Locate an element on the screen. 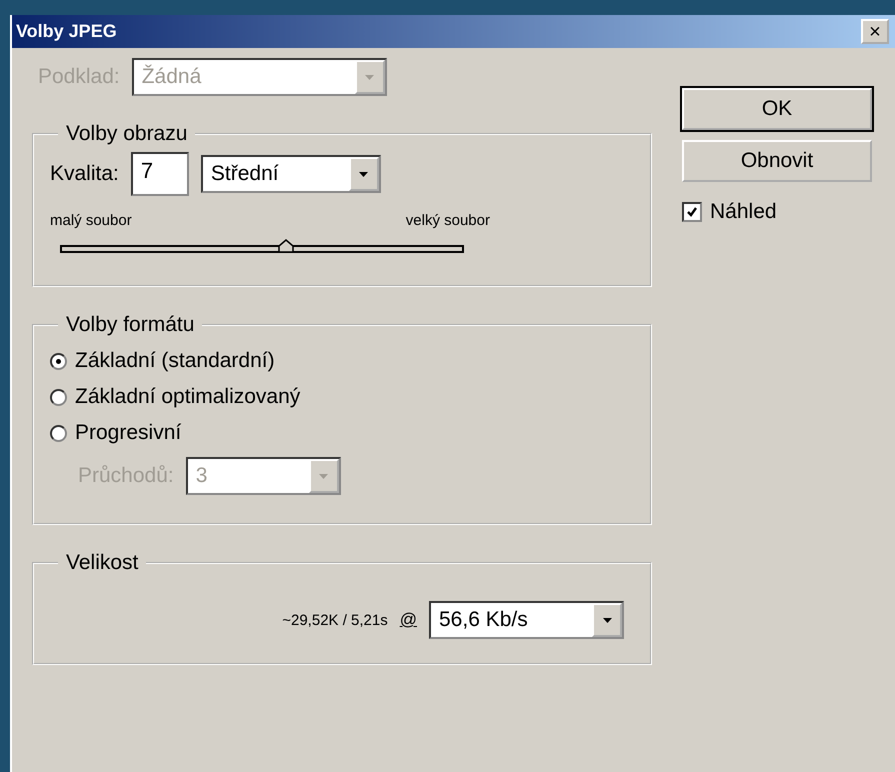  group-title: Volby obrazu is located at coordinates (126, 134).